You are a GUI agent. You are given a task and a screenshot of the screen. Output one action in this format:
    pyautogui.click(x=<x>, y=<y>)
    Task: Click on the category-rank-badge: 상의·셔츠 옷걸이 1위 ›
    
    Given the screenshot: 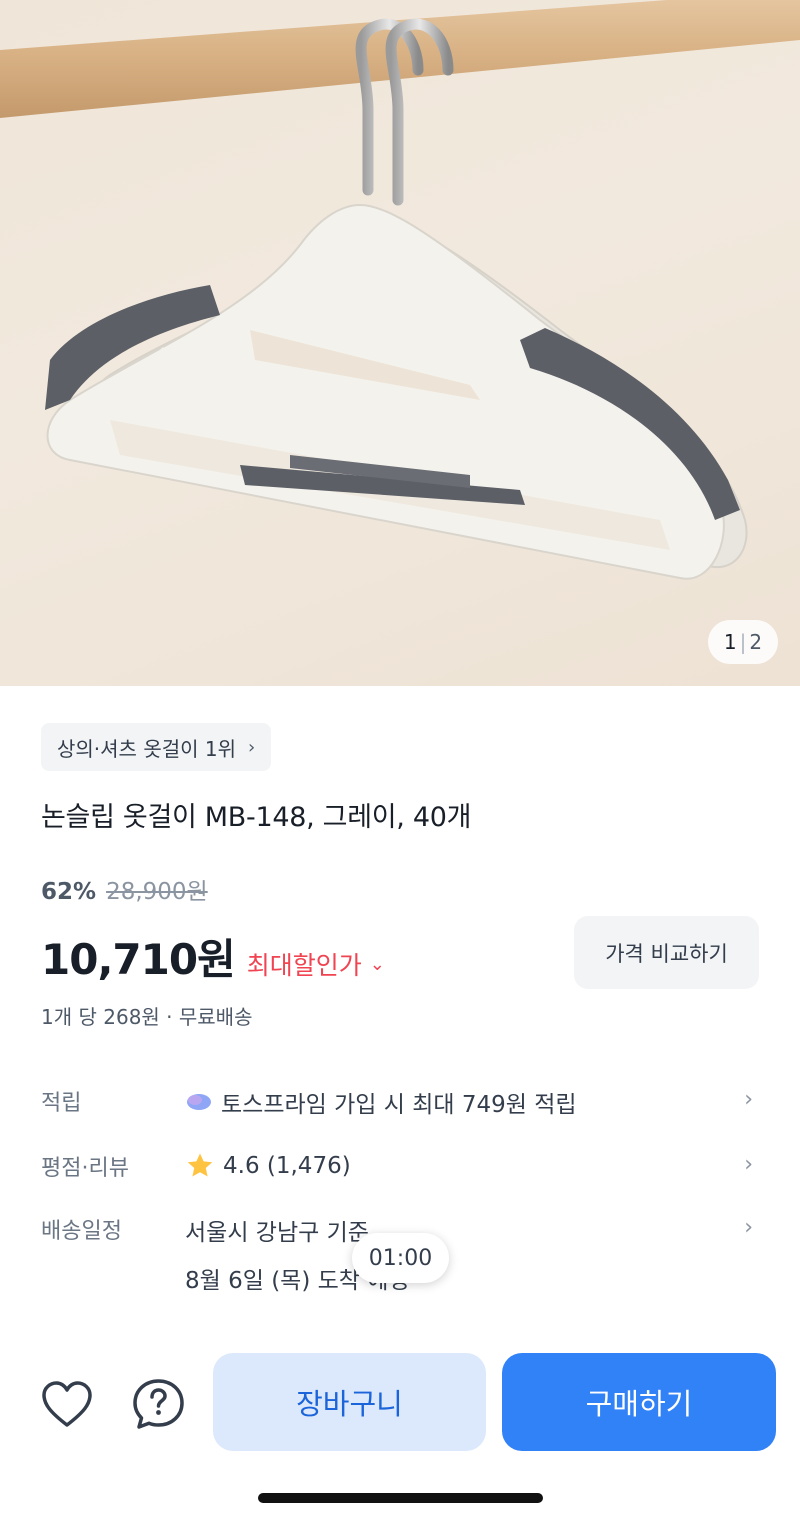 What is the action you would take?
    pyautogui.click(x=156, y=747)
    